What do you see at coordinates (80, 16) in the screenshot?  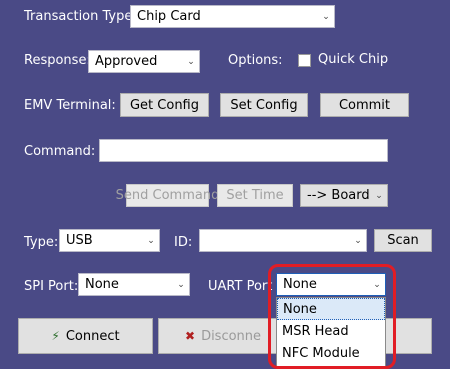 I see `transaction-type-label: Transaction Type:` at bounding box center [80, 16].